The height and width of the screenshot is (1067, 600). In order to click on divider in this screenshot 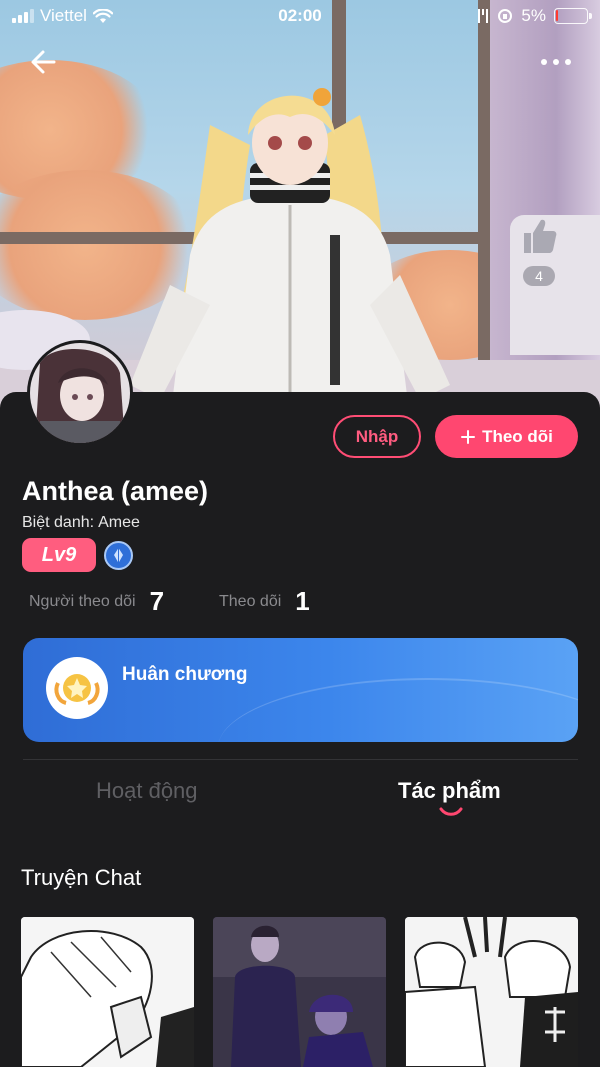, I will do `click(300, 759)`.